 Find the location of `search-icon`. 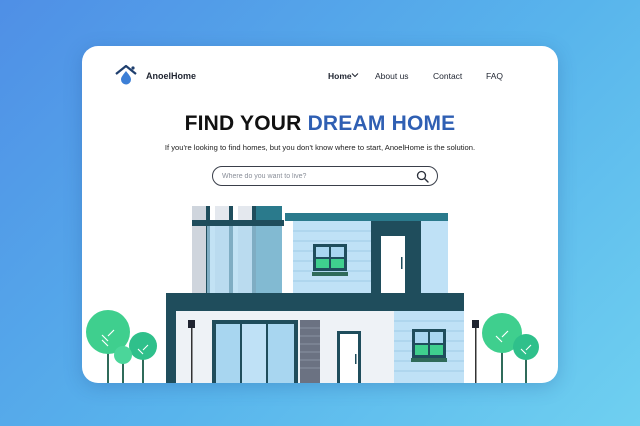

search-icon is located at coordinates (422, 176).